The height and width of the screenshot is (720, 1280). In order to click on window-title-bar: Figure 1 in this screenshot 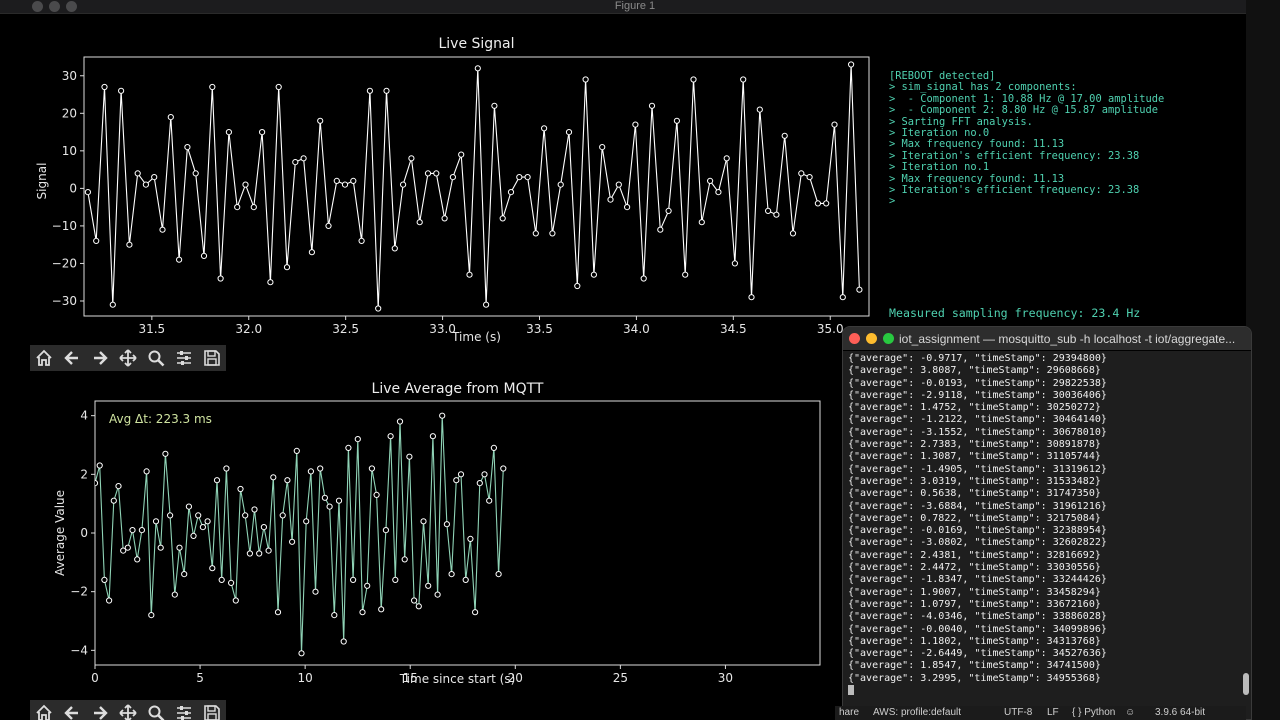, I will do `click(640, 7)`.